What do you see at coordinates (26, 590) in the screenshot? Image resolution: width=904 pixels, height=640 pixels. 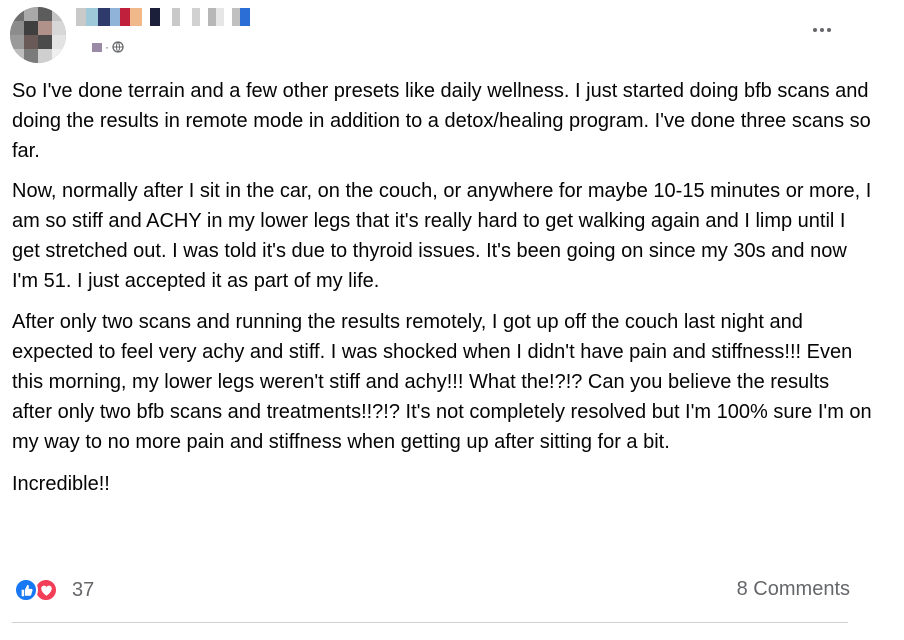 I see `thumbs-up-icon` at bounding box center [26, 590].